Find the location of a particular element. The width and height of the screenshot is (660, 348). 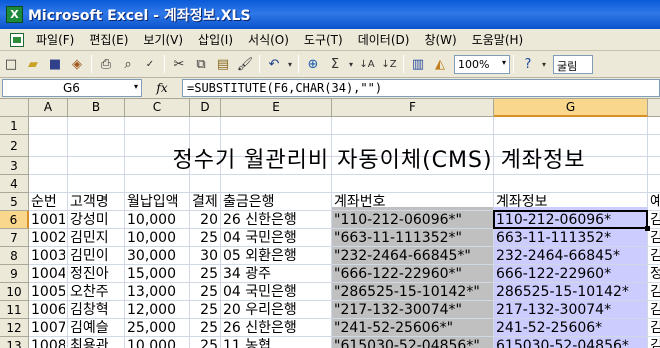

column-header-g: G is located at coordinates (571, 108).